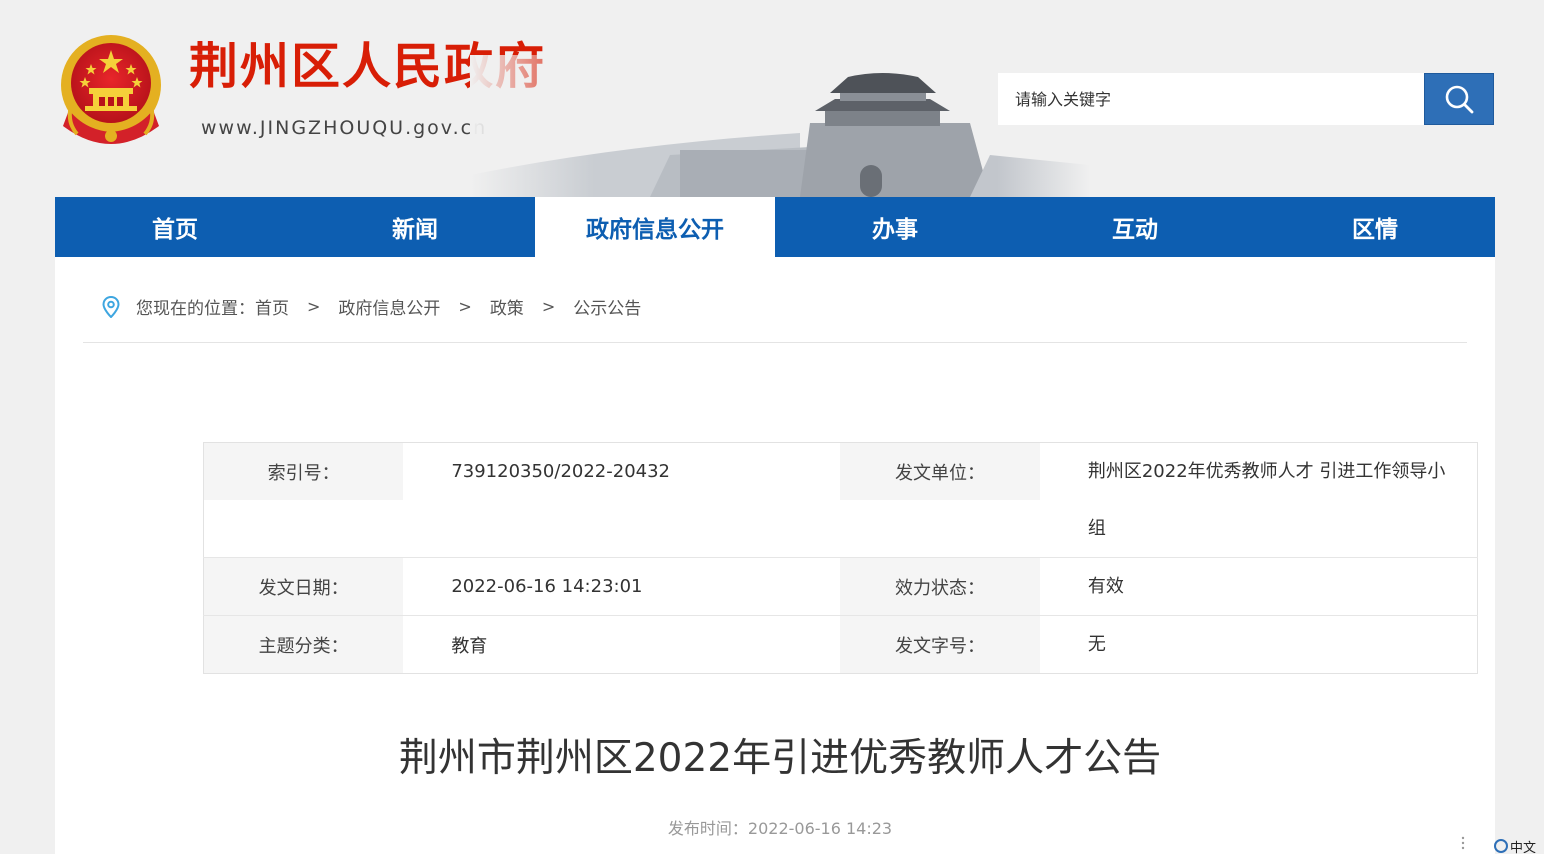 The image size is (1544, 854). Describe the element at coordinates (303, 644) in the screenshot. I see `topic-label: 主题分类：` at that location.